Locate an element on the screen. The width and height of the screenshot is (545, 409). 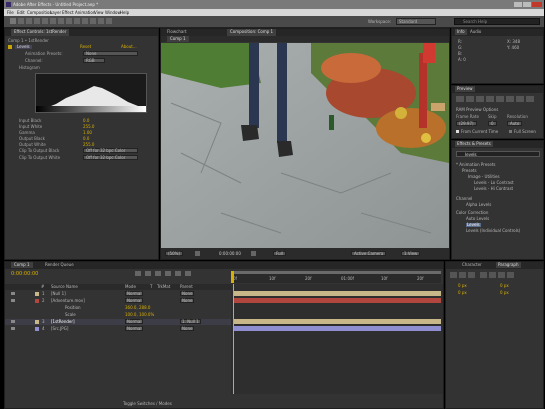
layer-property-row: Position 360.0, 288.0 is located at coordinates (118, 308).